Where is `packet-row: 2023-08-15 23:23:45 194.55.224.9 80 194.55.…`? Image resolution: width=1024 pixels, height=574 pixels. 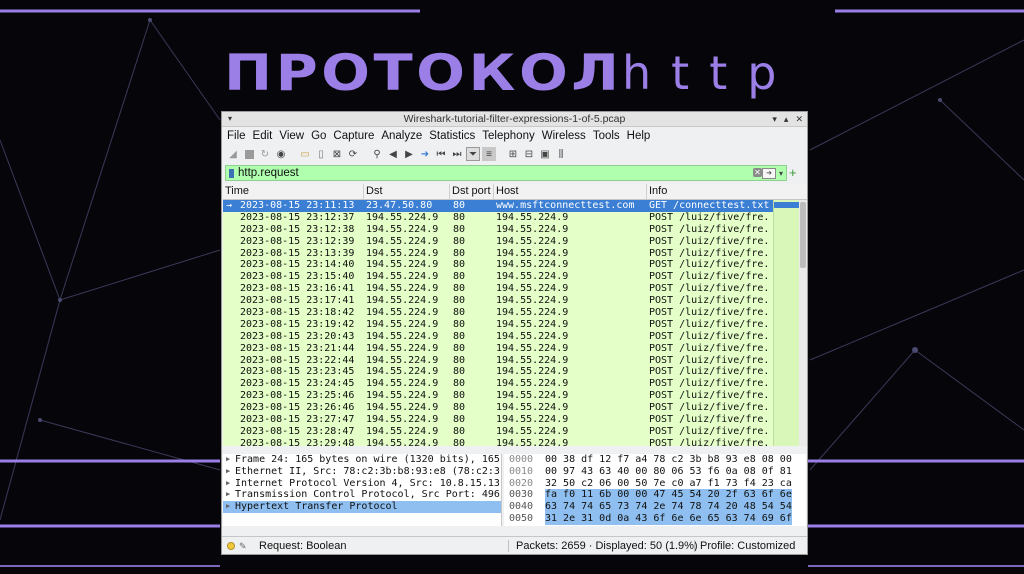 packet-row: 2023-08-15 23:23:45 194.55.224.9 80 194.55.… is located at coordinates (498, 372).